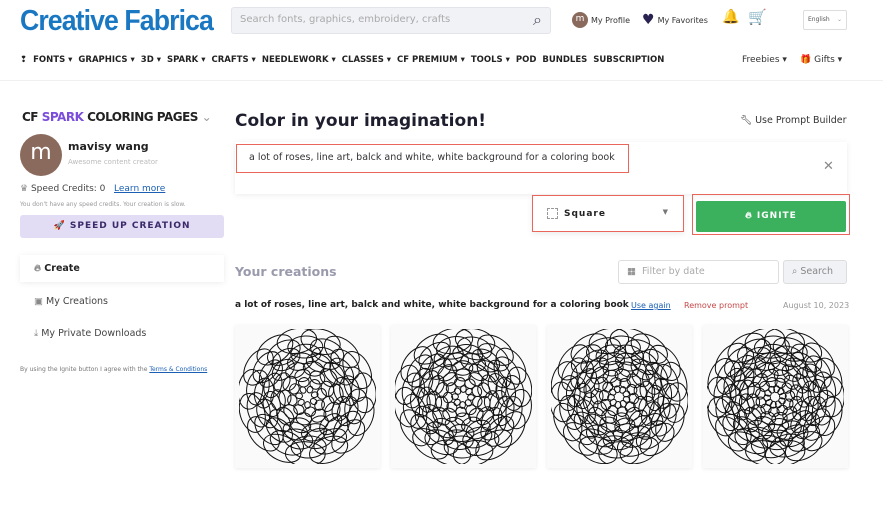 Image resolution: width=883 pixels, height=510 pixels. I want to click on heart-icon: ♥, so click(648, 20).